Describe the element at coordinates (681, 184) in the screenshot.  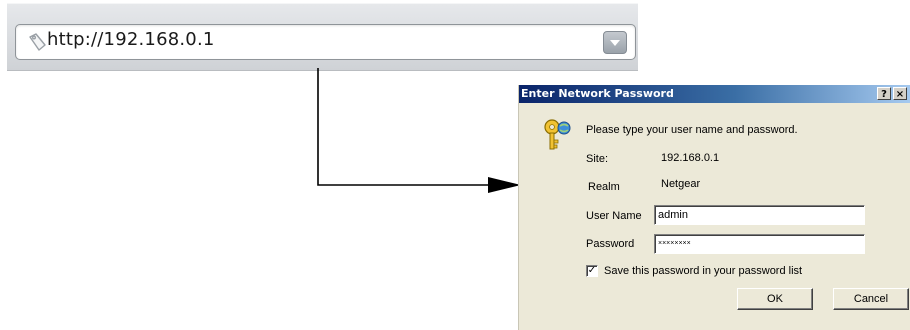
I see `realm-value: Netgear` at that location.